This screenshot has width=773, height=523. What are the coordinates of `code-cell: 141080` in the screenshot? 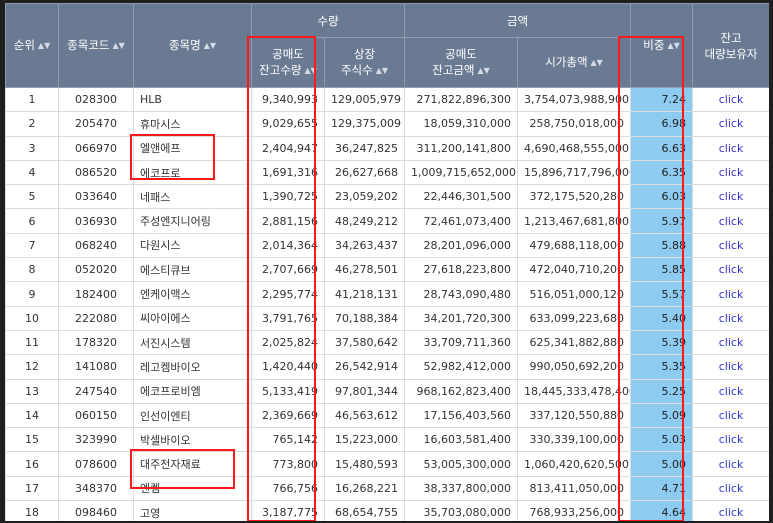 It's located at (96, 367).